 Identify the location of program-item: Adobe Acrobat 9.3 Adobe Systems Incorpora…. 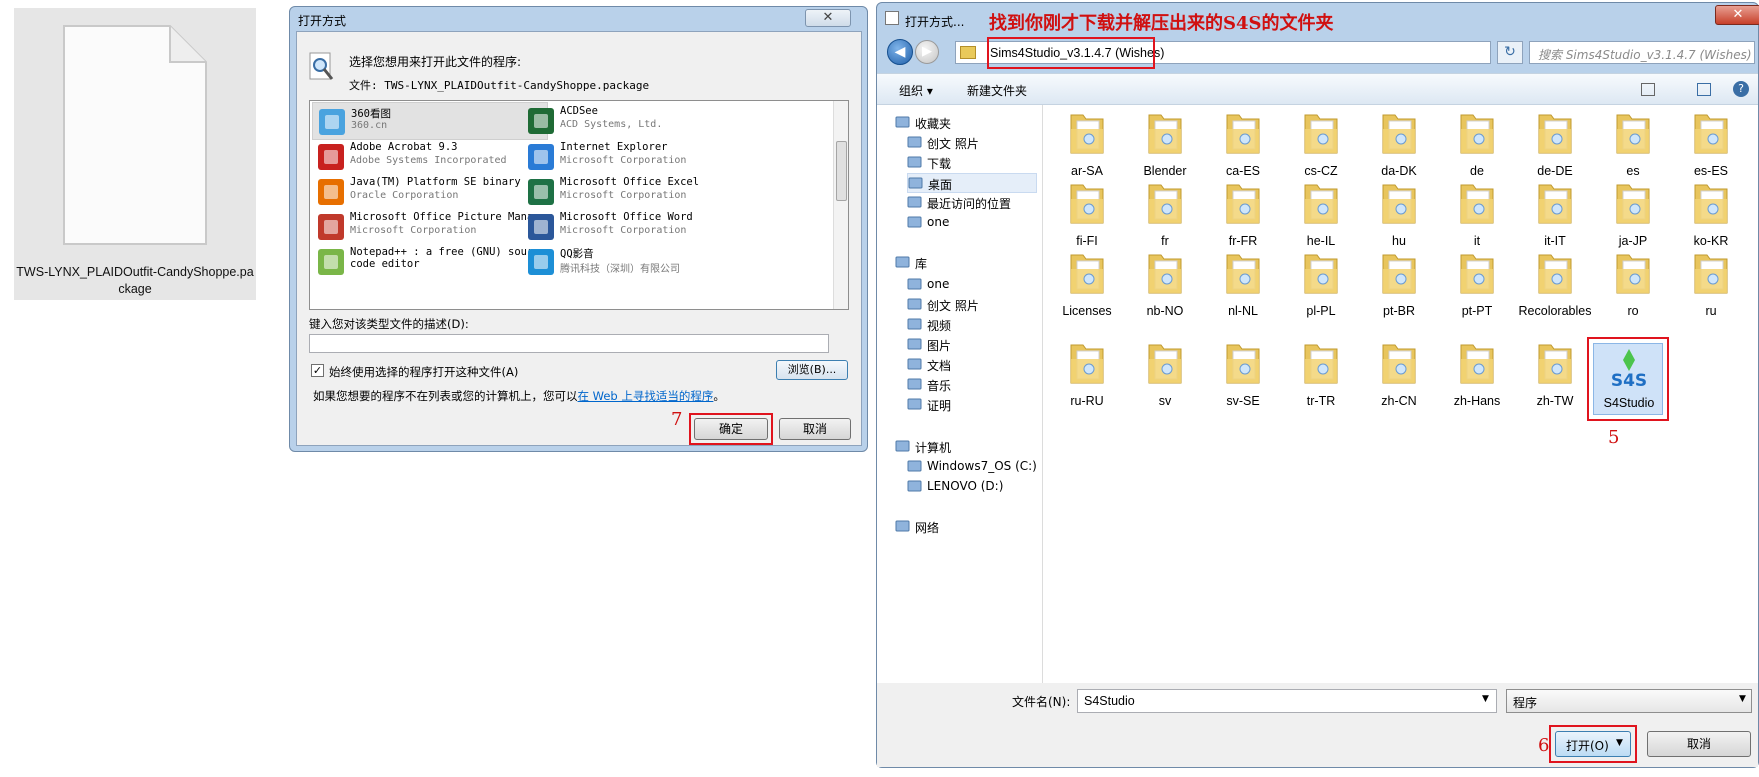
(430, 157).